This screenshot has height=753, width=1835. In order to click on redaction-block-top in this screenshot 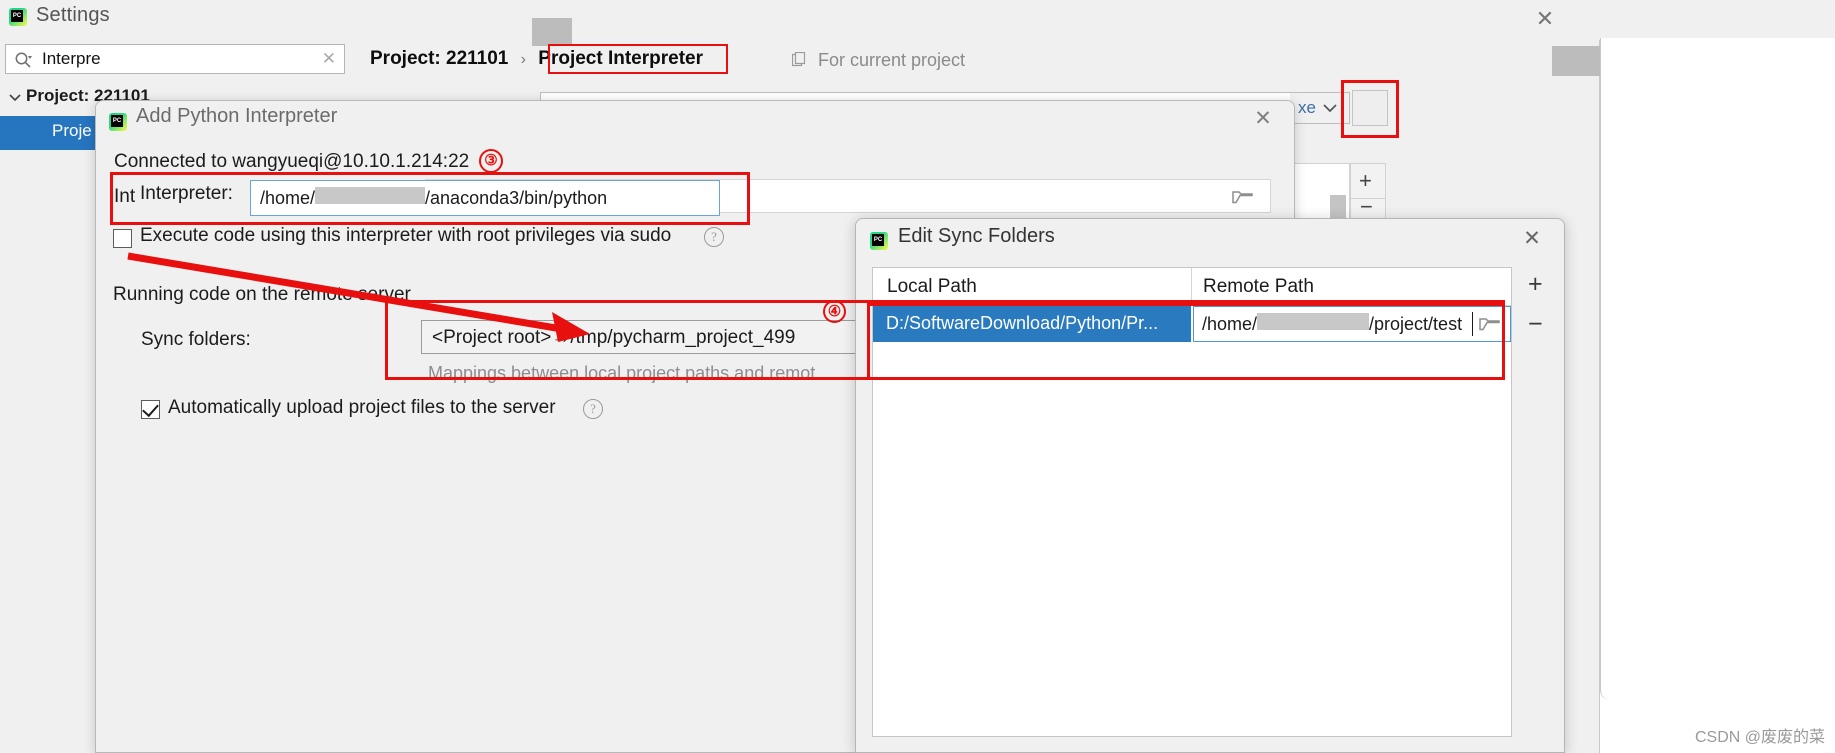, I will do `click(552, 32)`.